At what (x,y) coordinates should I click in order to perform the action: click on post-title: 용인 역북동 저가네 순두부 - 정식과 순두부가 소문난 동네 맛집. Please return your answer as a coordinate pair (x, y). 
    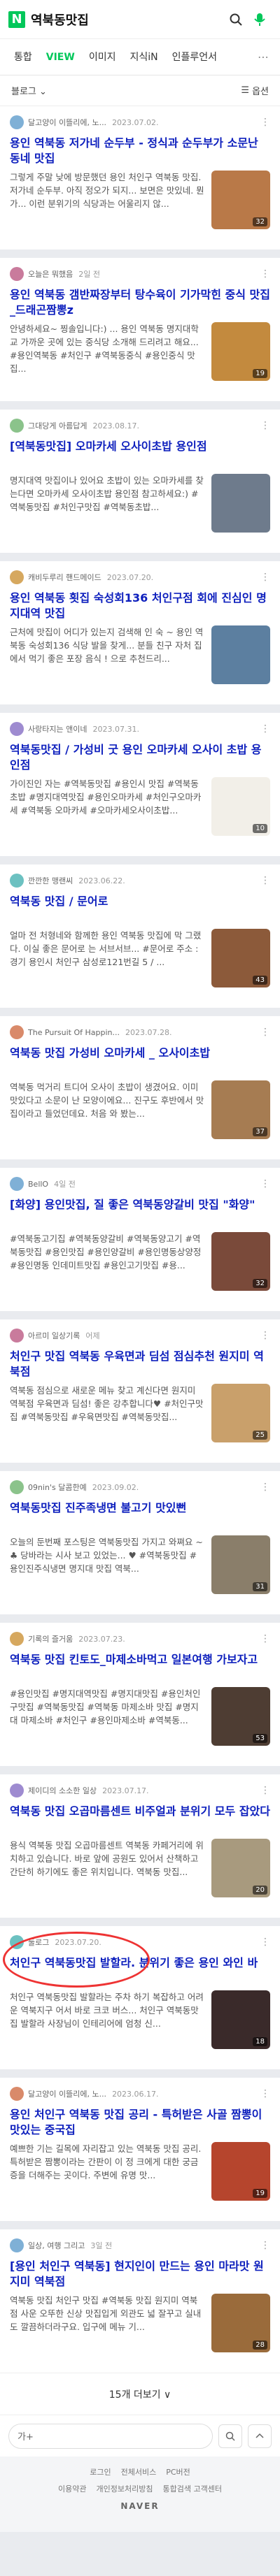
    Looking at the image, I should click on (140, 151).